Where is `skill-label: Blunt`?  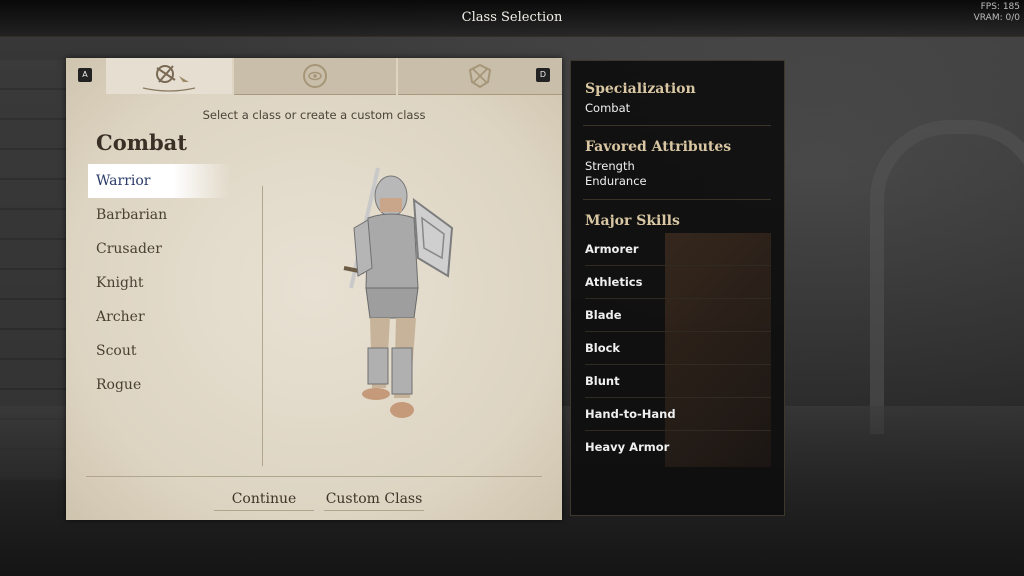 skill-label: Blunt is located at coordinates (602, 381).